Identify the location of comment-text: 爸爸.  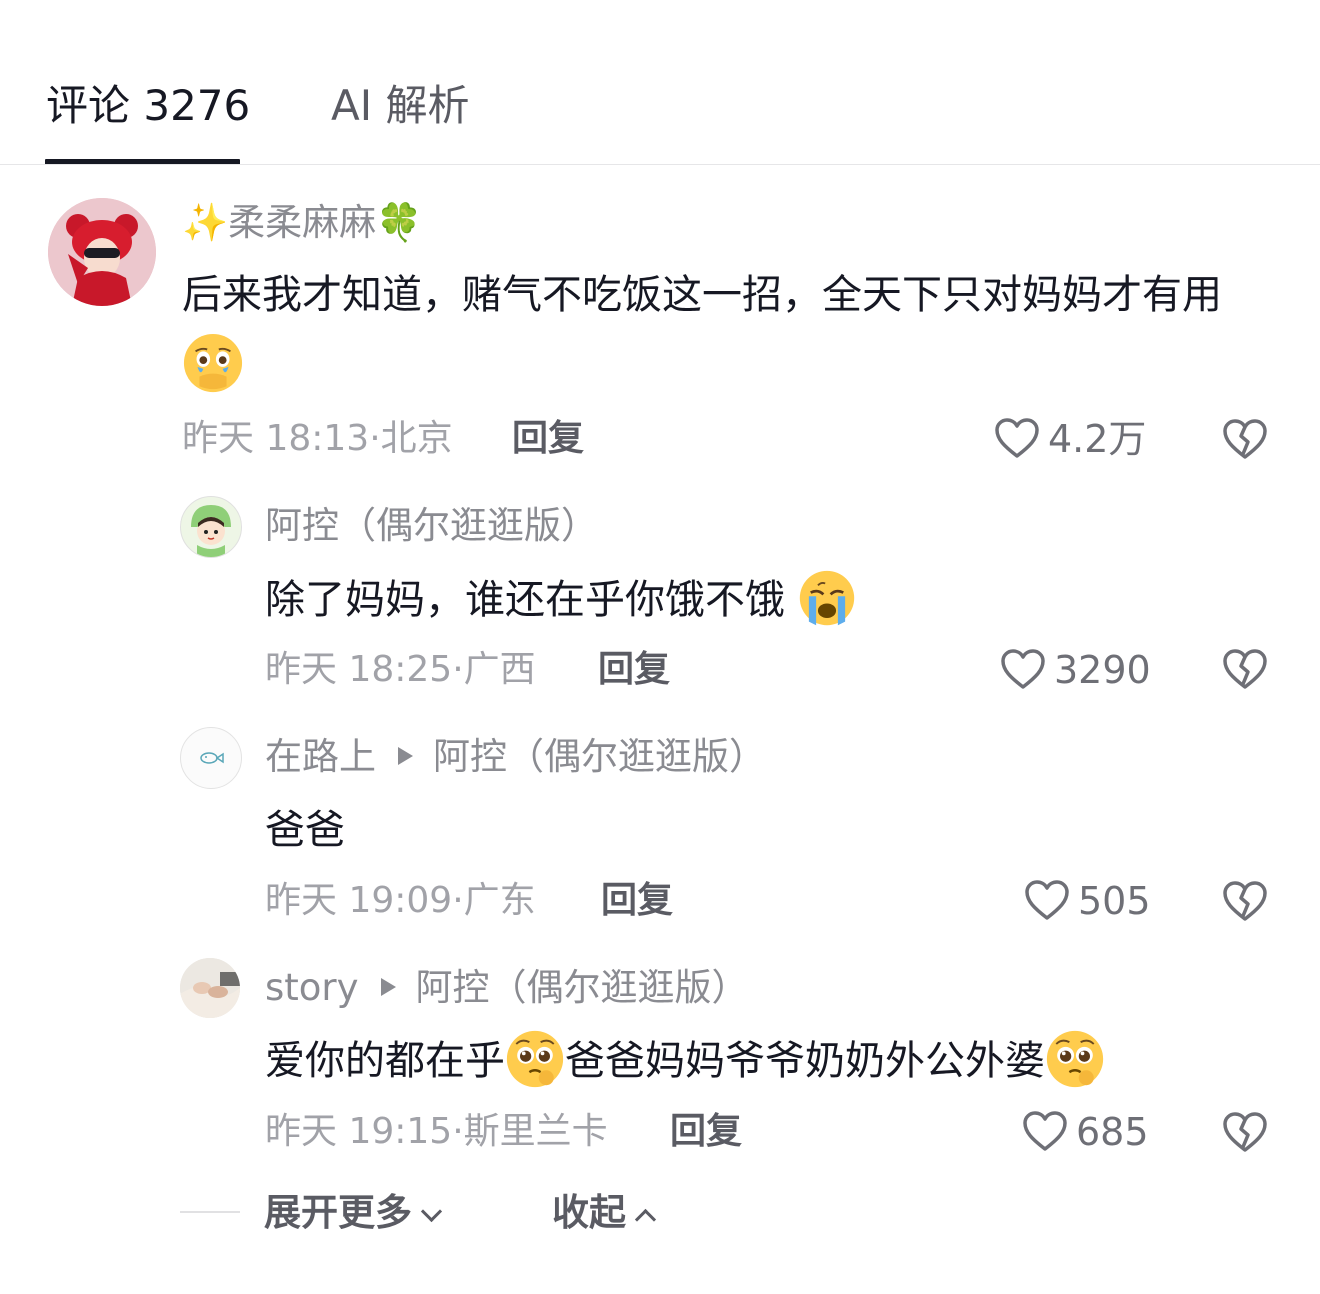
(305, 830).